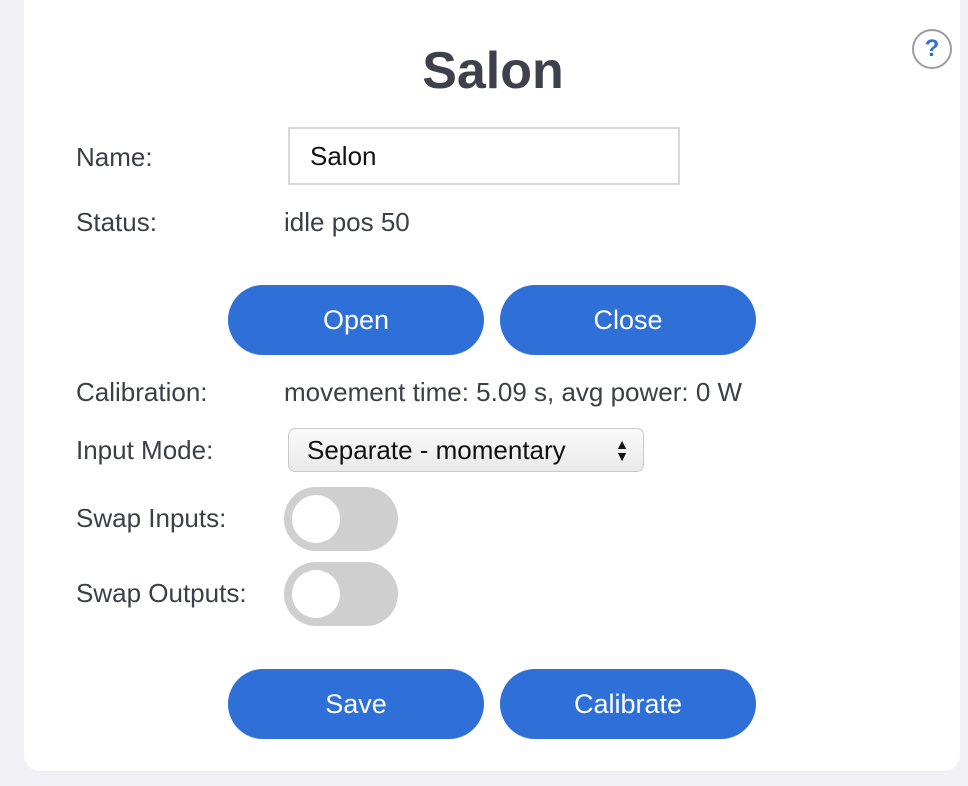  Describe the element at coordinates (142, 392) in the screenshot. I see `calibration-label: Calibration:` at that location.